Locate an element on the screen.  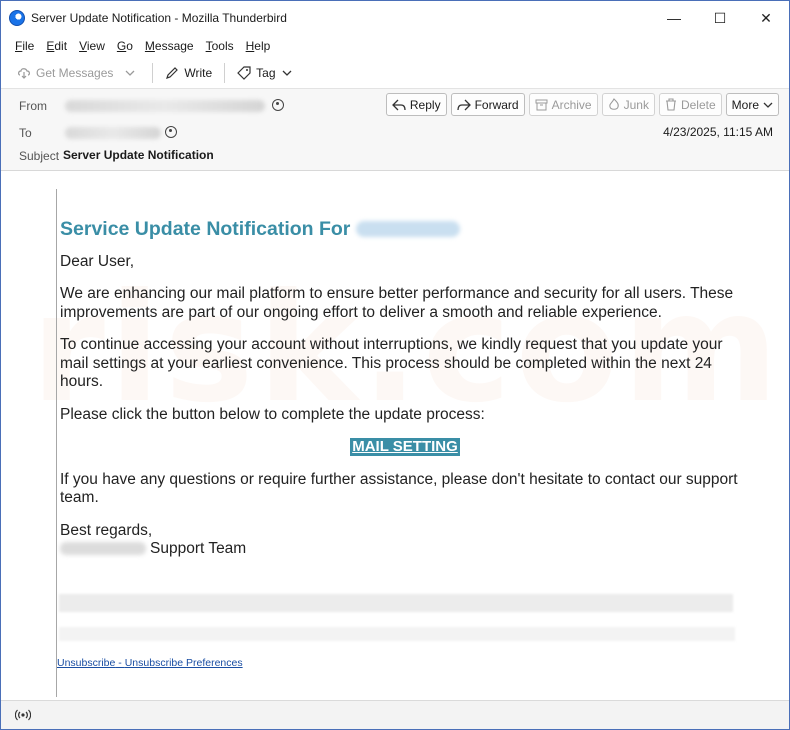
signature: Support Team is located at coordinates (198, 548).